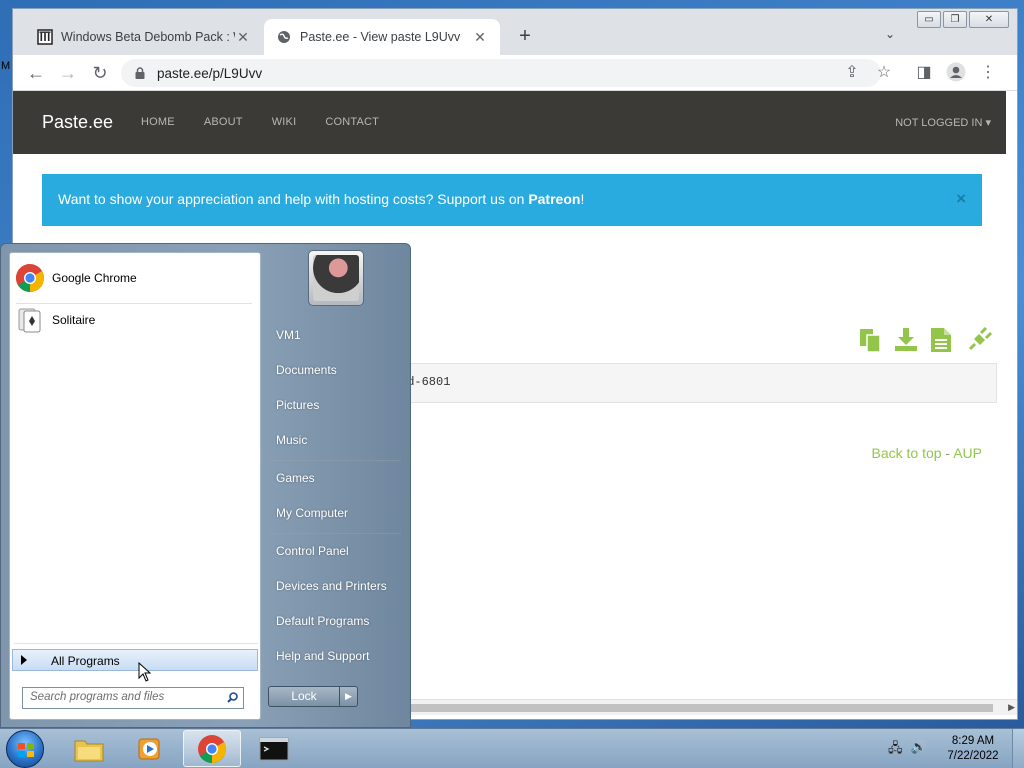 The image size is (1024, 768). I want to click on scrollbar-thumb, so click(700, 708).